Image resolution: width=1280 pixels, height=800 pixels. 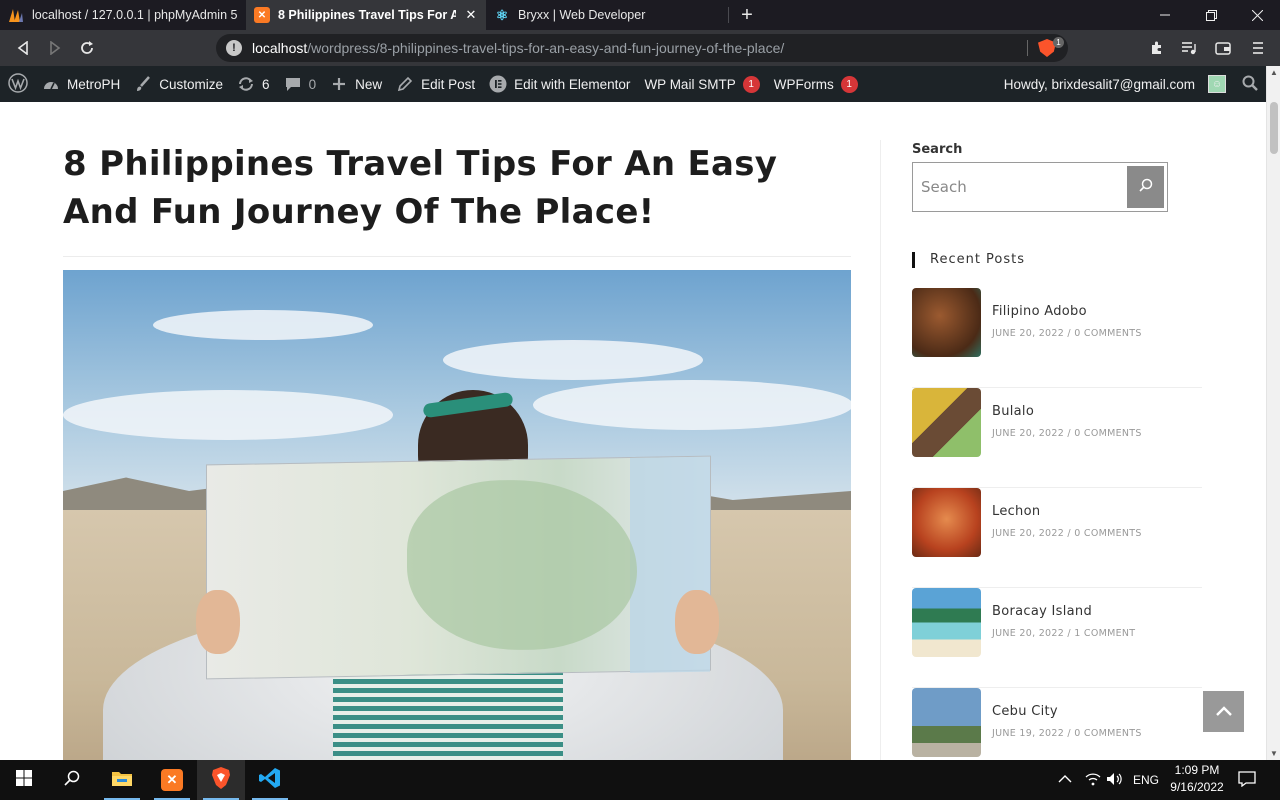 I want to click on extensions-icon, so click(x=1157, y=48).